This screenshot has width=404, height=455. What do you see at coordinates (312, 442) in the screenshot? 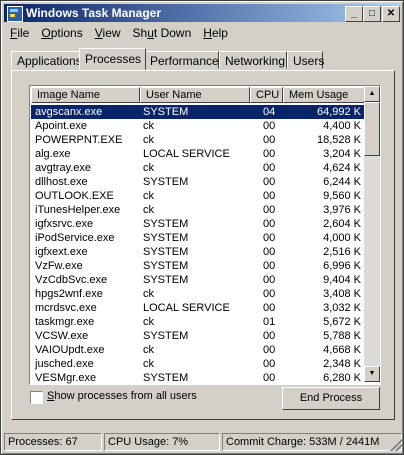
I see `status-commit-charge: Commit Charge: 533M / 2441M` at bounding box center [312, 442].